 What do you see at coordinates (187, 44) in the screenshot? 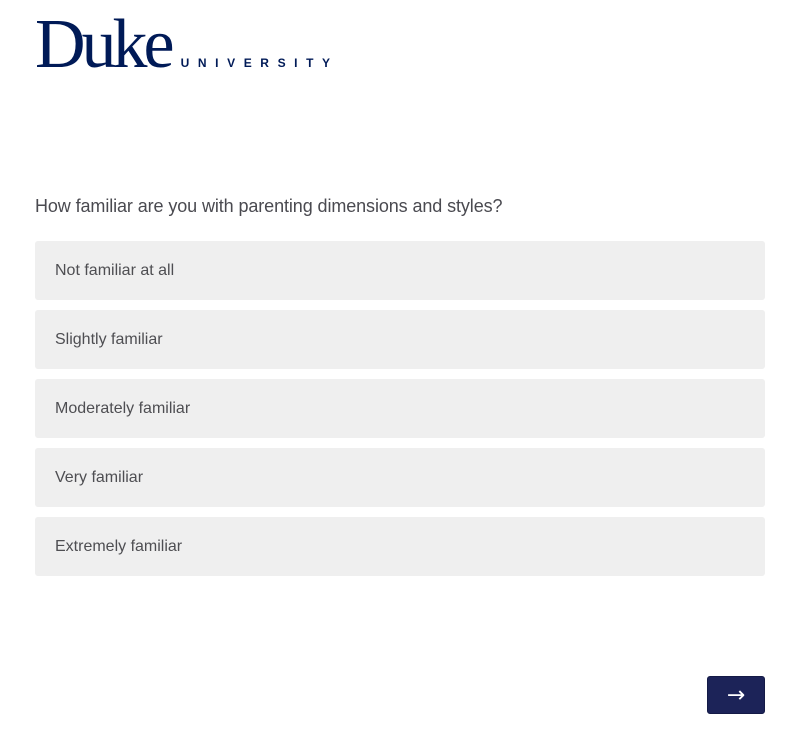
I see `duke-university-logo: Duke UNIVERSITY` at bounding box center [187, 44].